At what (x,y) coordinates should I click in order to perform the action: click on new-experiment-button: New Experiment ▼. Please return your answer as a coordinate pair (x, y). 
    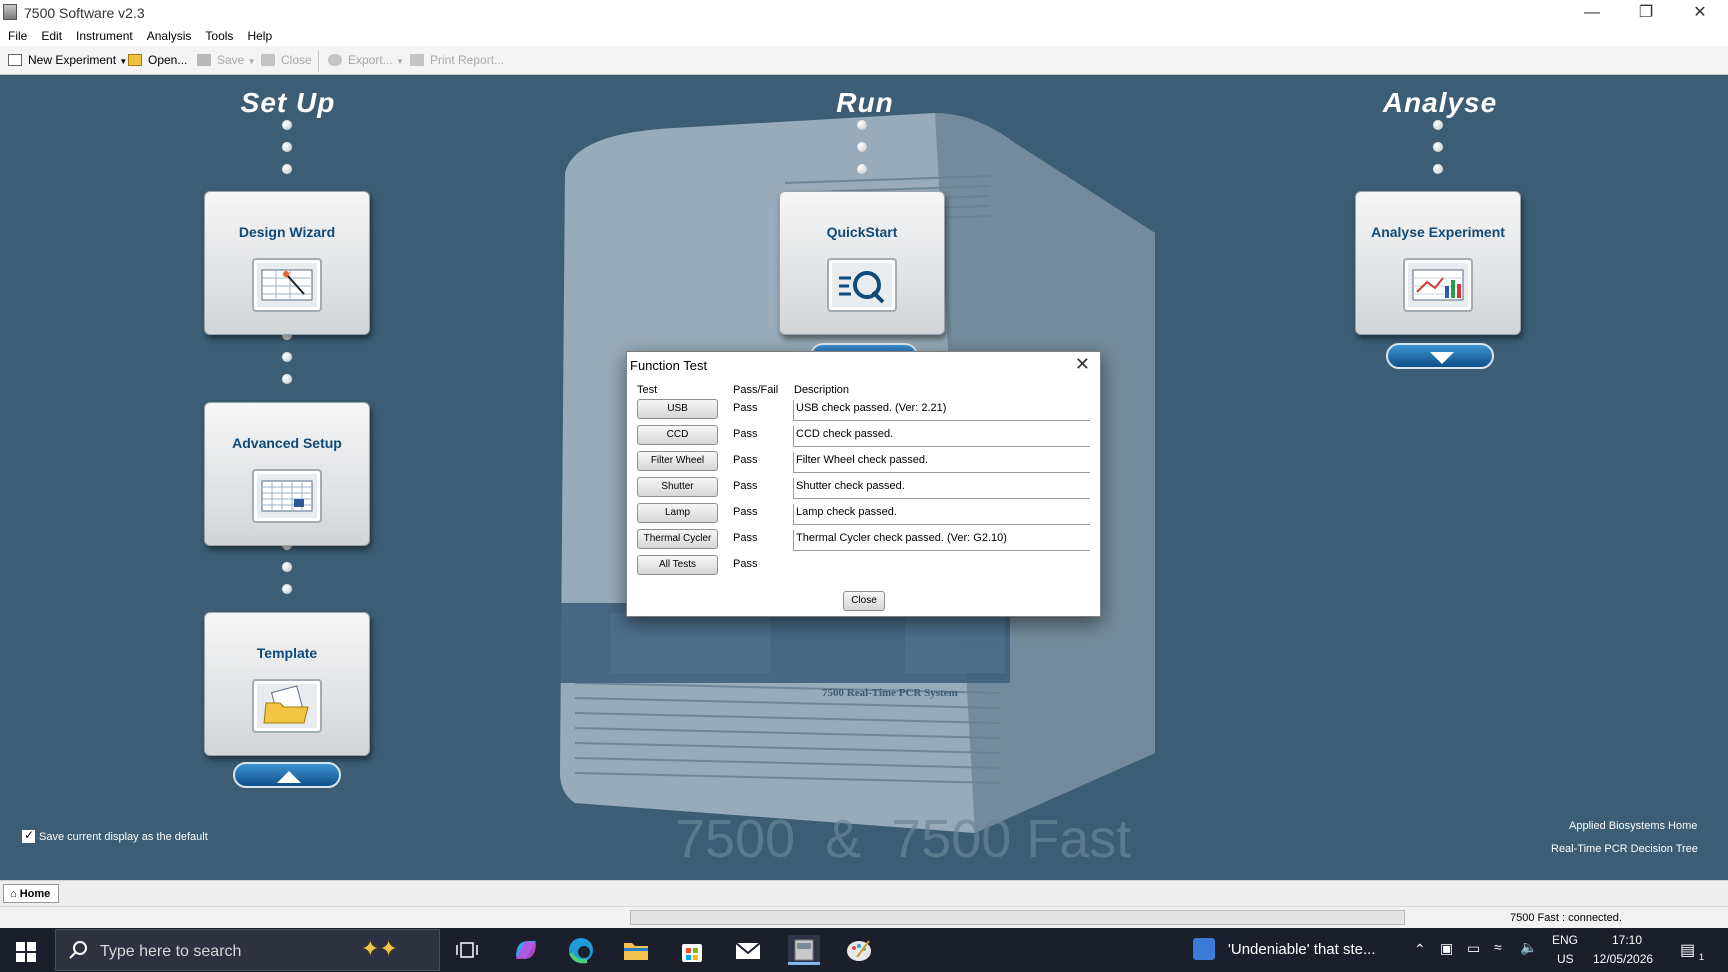
    Looking at the image, I should click on (67, 60).